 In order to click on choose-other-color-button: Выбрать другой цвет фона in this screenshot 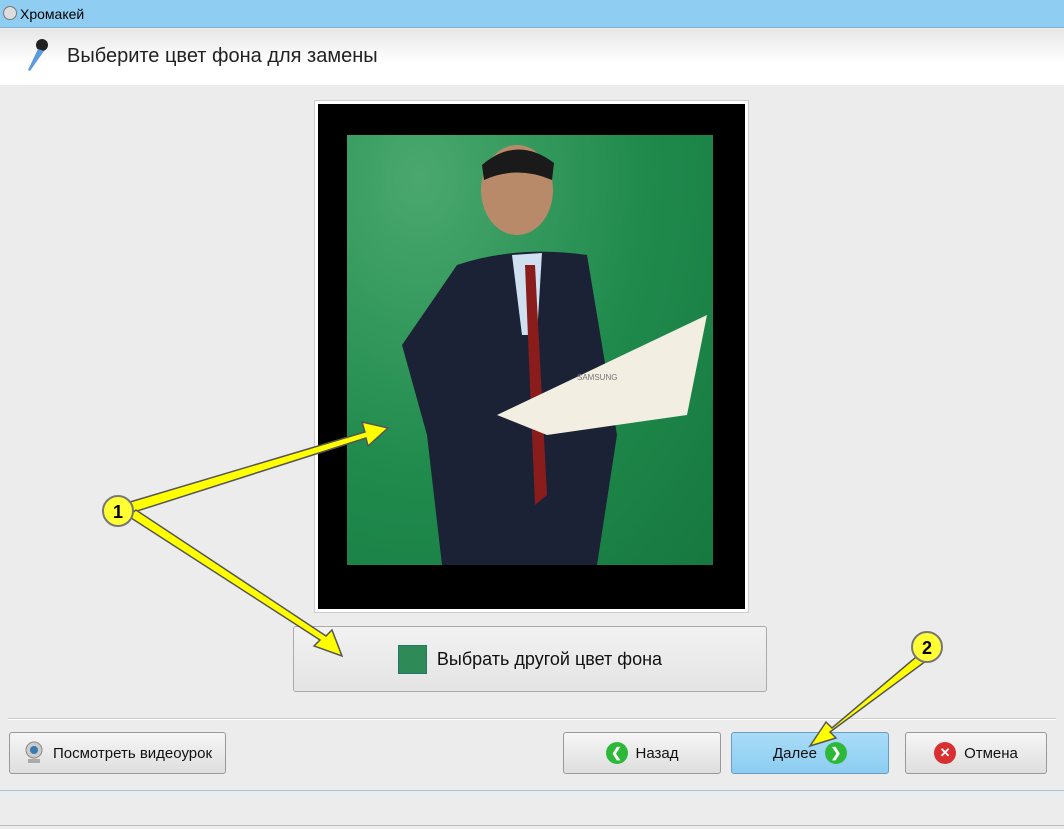, I will do `click(530, 659)`.